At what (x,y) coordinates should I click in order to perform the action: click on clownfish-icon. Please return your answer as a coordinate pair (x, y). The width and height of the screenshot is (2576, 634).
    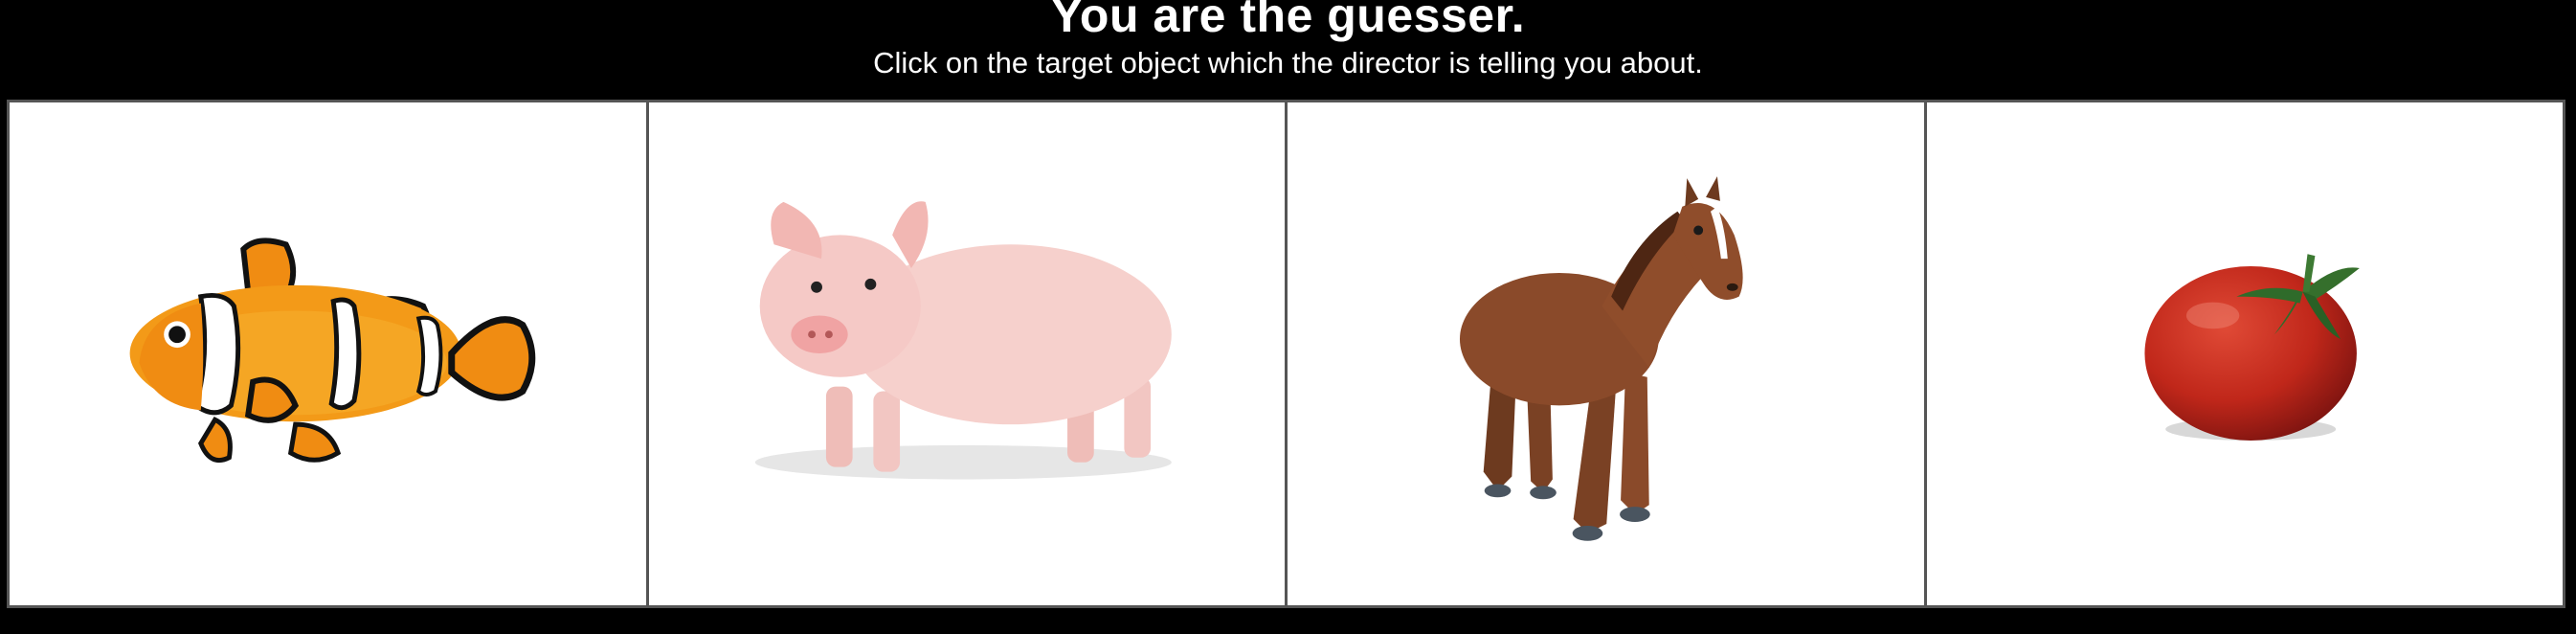
    Looking at the image, I should click on (332, 351).